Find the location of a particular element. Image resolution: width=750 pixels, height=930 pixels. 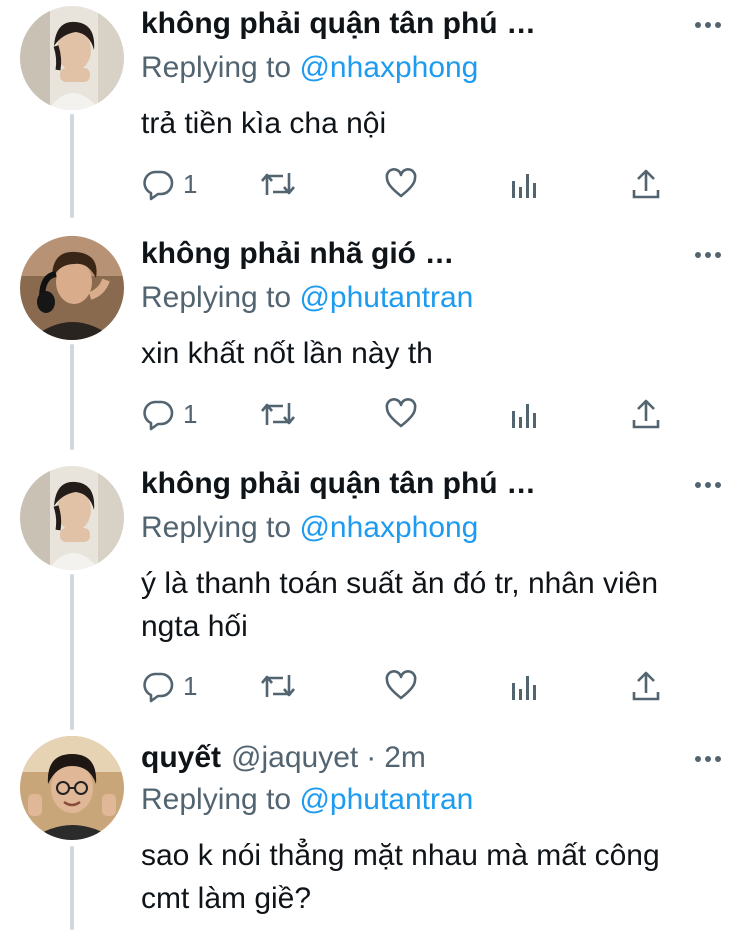

tweet-text: trả tiền kìa cha nội is located at coordinates (264, 123).